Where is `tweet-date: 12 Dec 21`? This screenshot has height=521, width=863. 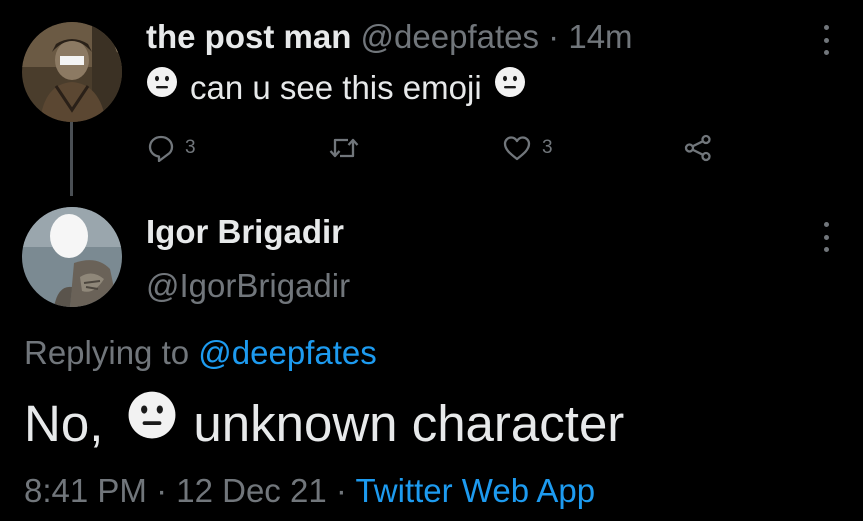
tweet-date: 12 Dec 21 is located at coordinates (251, 490).